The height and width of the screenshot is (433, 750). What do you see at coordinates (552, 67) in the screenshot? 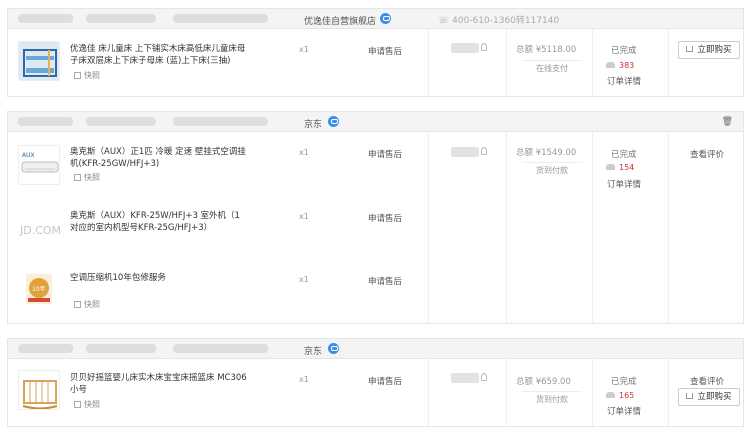
I see `payment-method: 在线支付` at bounding box center [552, 67].